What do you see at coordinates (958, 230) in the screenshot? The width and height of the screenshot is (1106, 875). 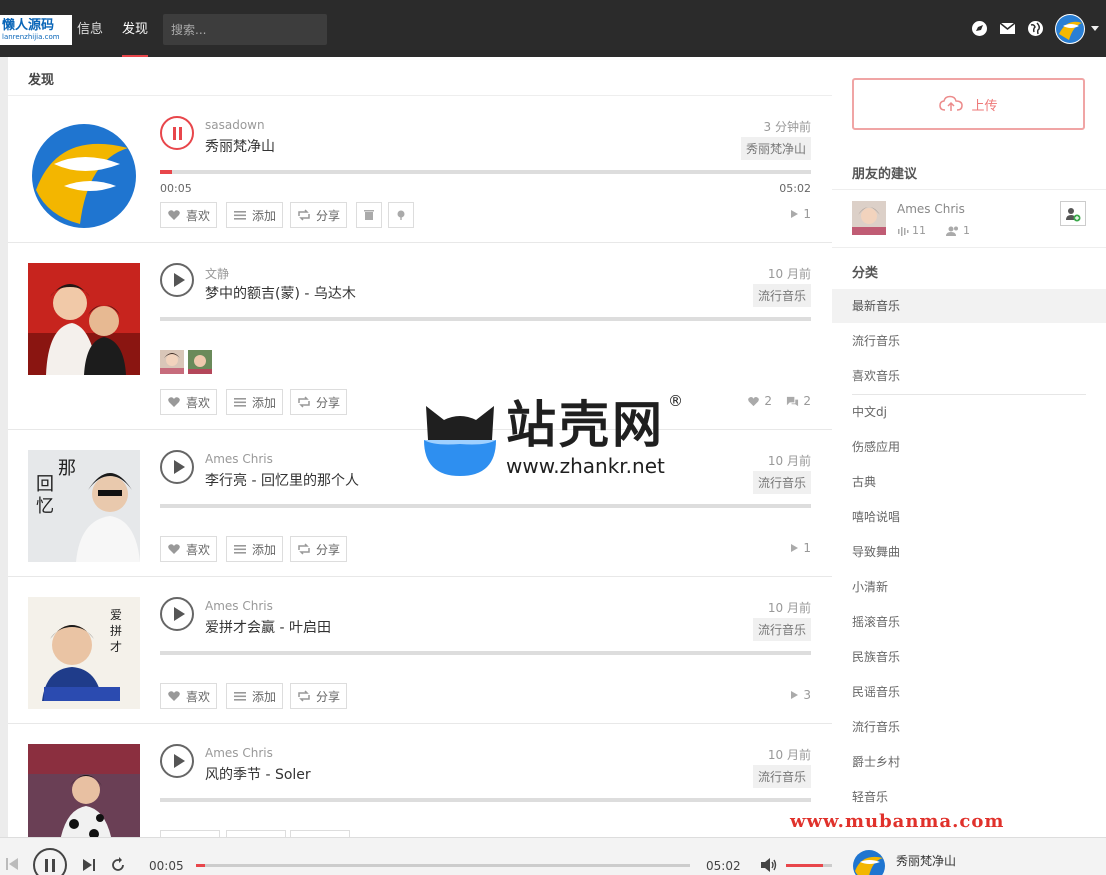 I see `friend-followers: 1` at bounding box center [958, 230].